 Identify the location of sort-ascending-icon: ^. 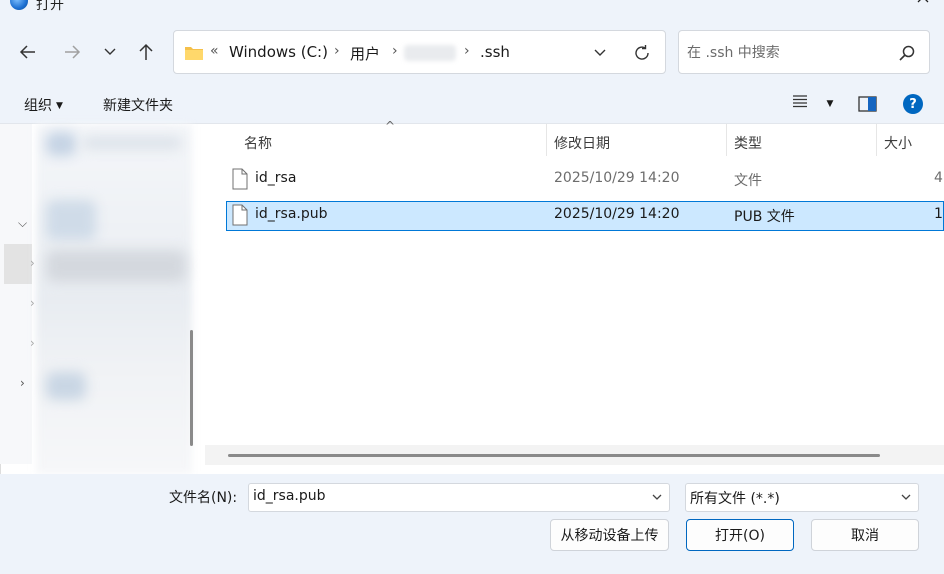
(390, 126).